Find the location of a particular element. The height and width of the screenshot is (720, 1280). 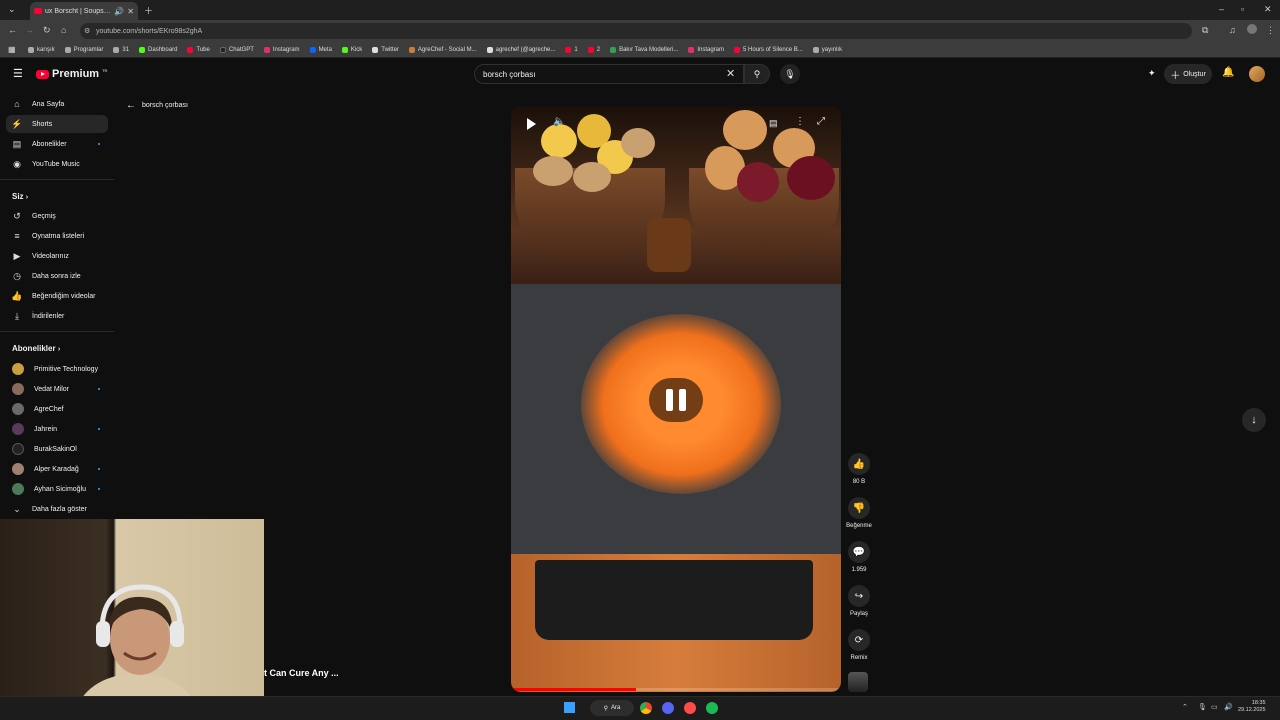

sidebar-item-liked-videos: 👍 Beğendiğim videolar is located at coordinates (57, 296).